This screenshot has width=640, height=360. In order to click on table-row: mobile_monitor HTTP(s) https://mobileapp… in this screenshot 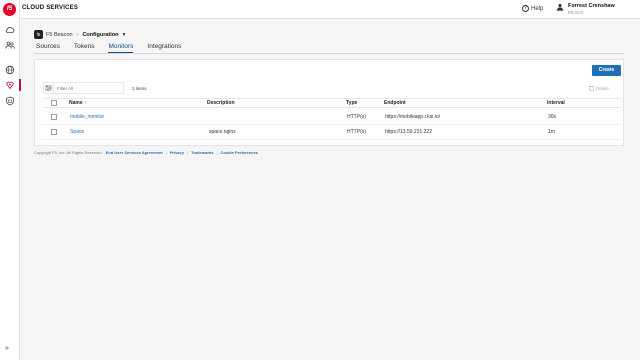, I will do `click(332, 117)`.